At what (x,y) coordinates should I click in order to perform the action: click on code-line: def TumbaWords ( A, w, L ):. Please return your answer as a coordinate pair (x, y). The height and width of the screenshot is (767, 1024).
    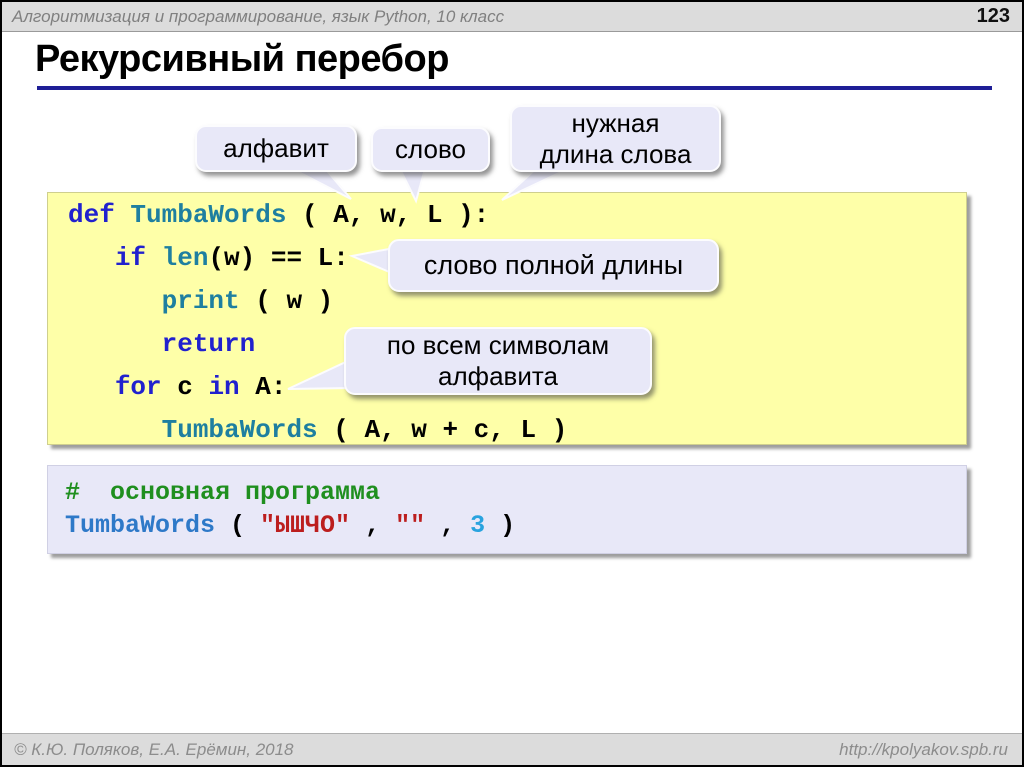
    Looking at the image, I should click on (517, 215).